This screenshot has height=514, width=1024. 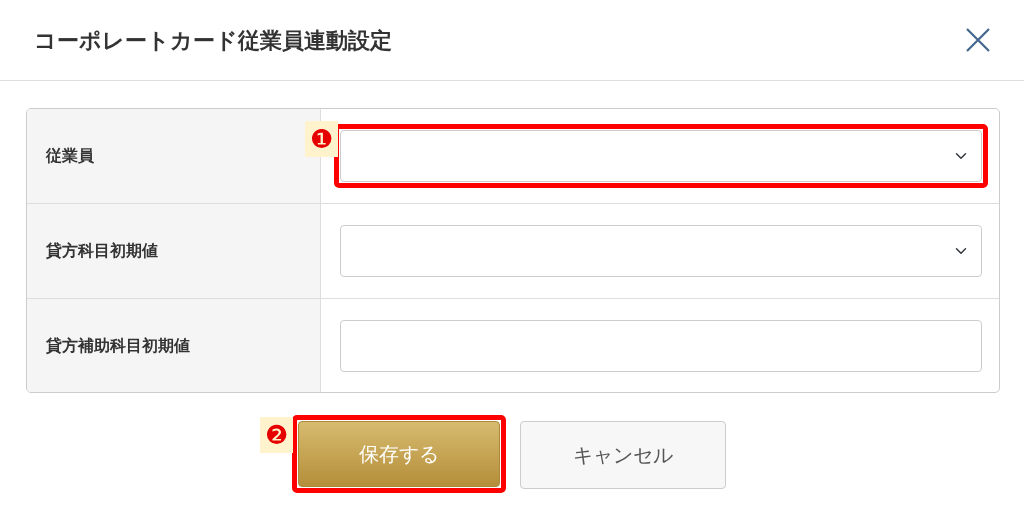 I want to click on field-label: 貸方補助科目初期値, so click(x=118, y=345).